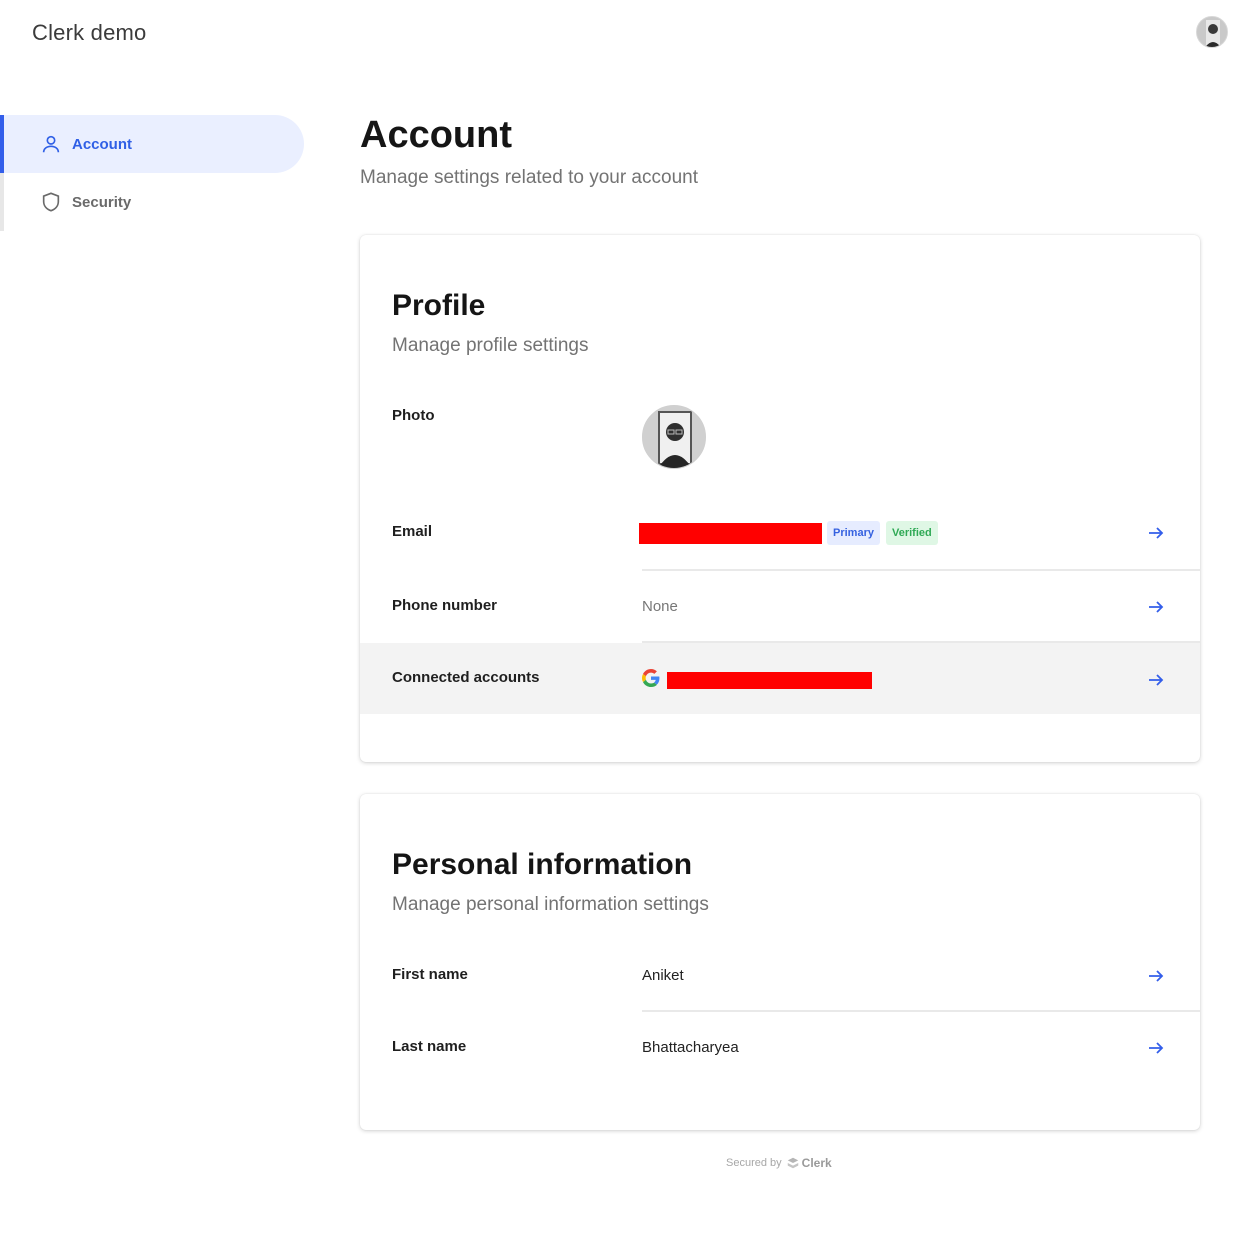  I want to click on page-subtitle: Manage settings related to your account, so click(529, 177).